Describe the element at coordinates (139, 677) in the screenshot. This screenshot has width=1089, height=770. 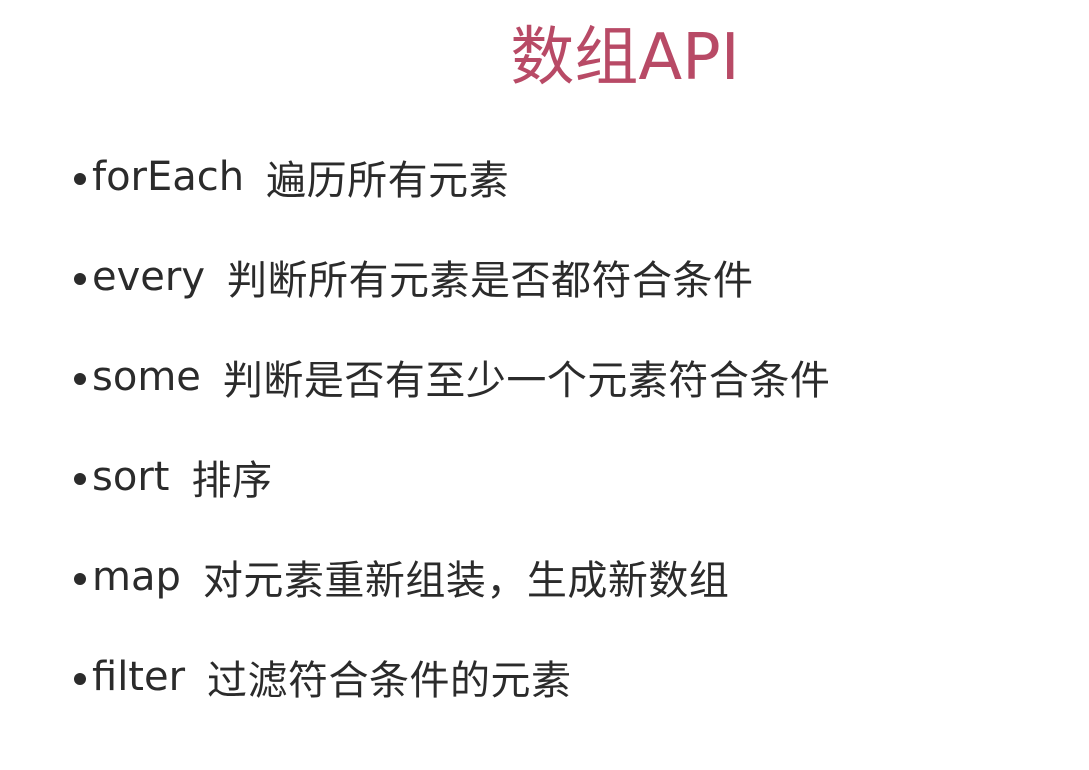
I see `api-name: filter` at that location.